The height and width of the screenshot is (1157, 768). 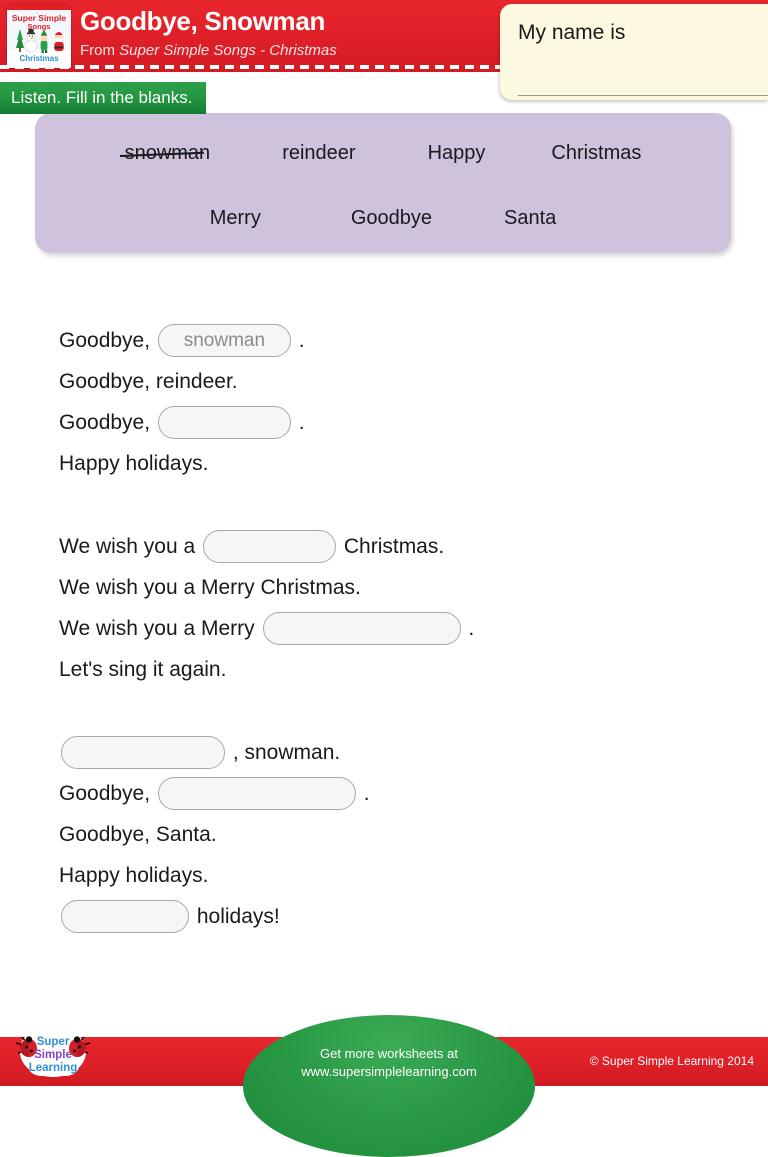 I want to click on instruction-banner: Listen. Fill in the blanks., so click(x=103, y=98).